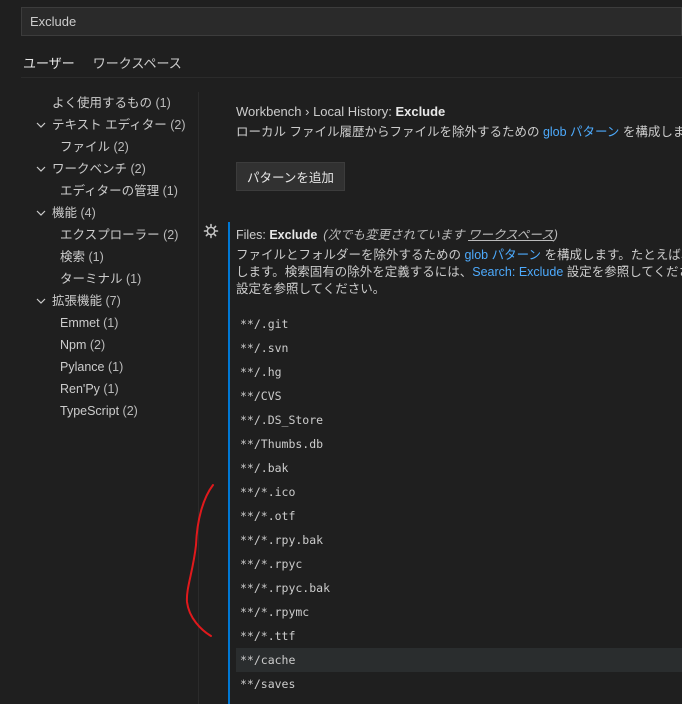 The image size is (682, 704). Describe the element at coordinates (137, 64) in the screenshot. I see `tab-workspace: ワークスペース` at that location.